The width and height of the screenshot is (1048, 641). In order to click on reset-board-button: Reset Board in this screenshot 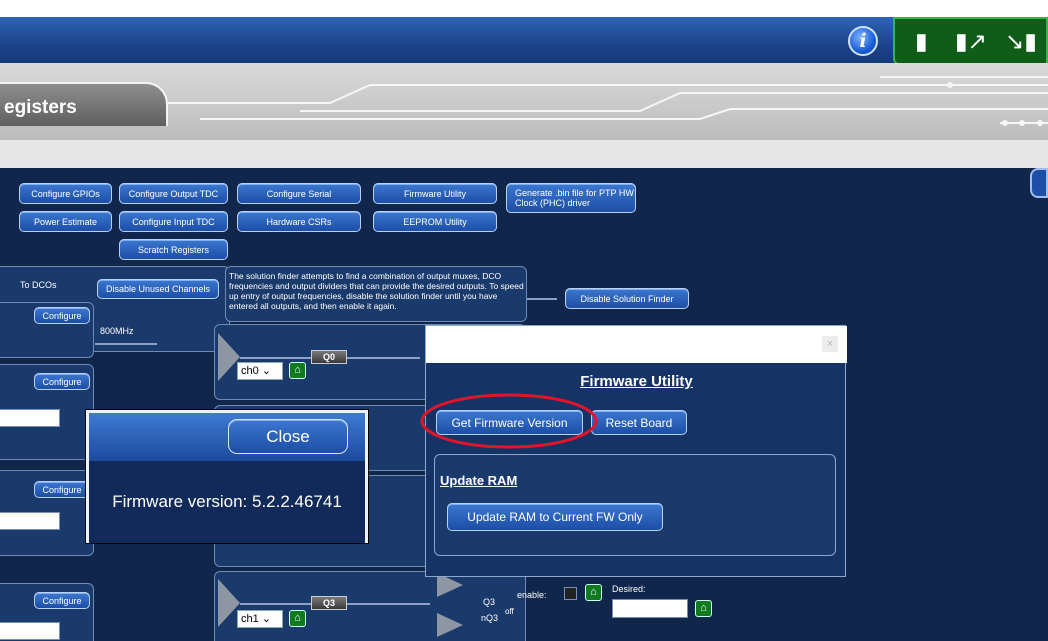, I will do `click(639, 422)`.